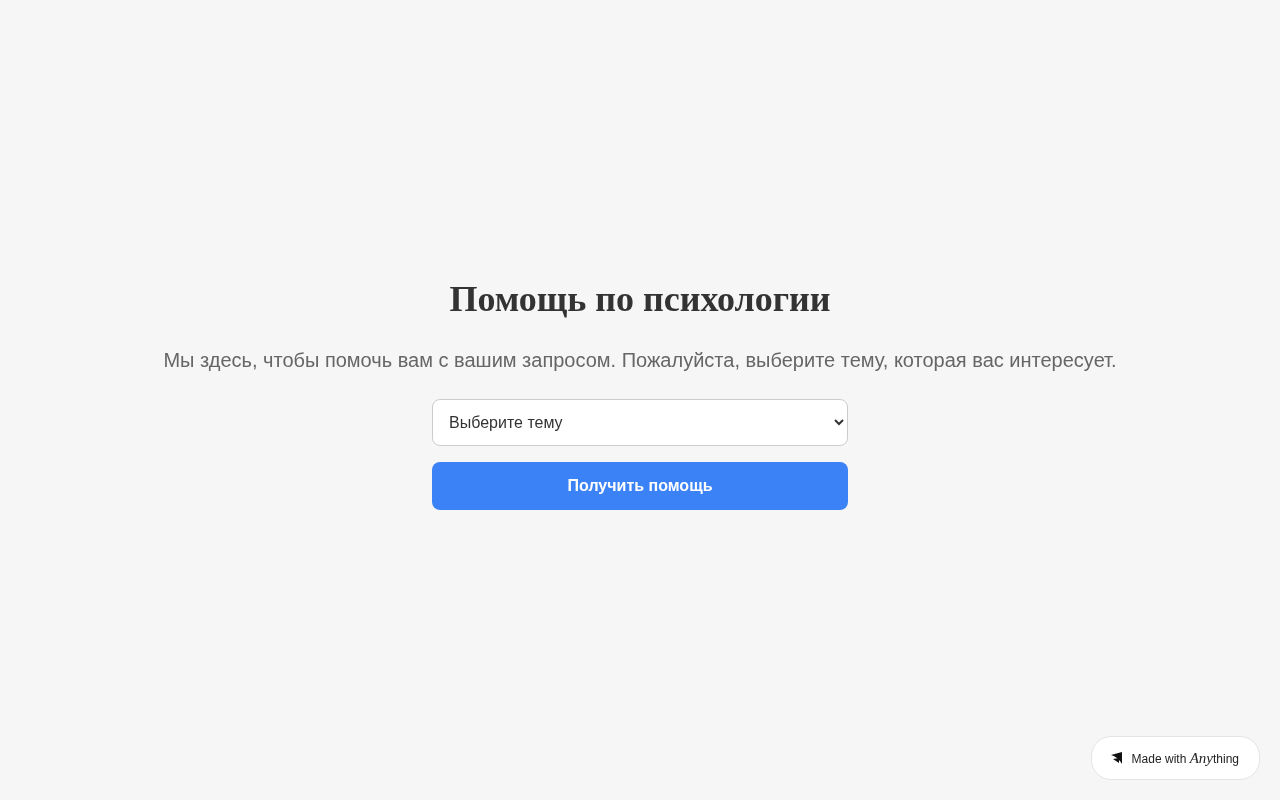 The width and height of the screenshot is (1280, 800). I want to click on made-with-badge: Made with Anything, so click(1175, 757).